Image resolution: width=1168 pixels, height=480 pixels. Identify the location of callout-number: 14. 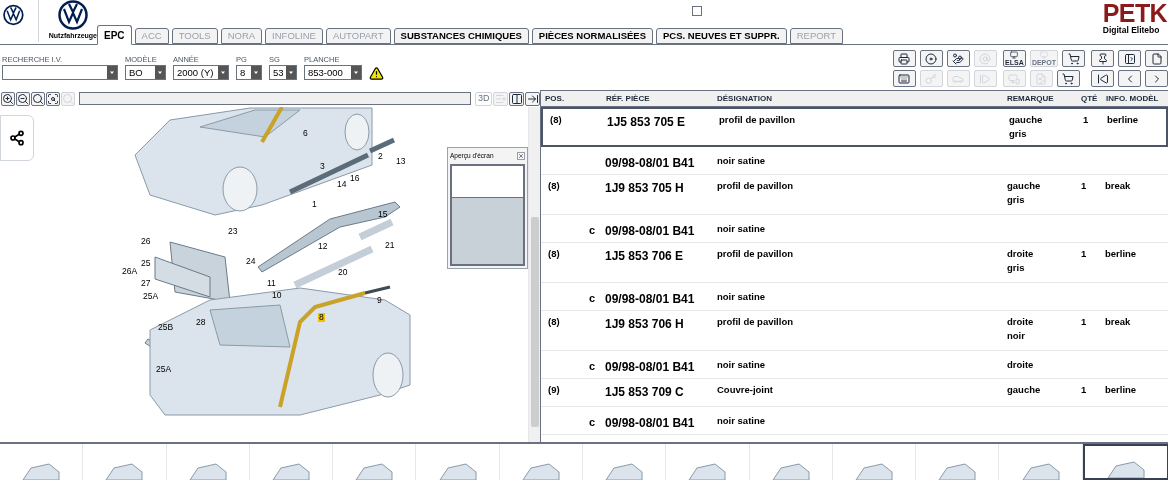
(342, 184).